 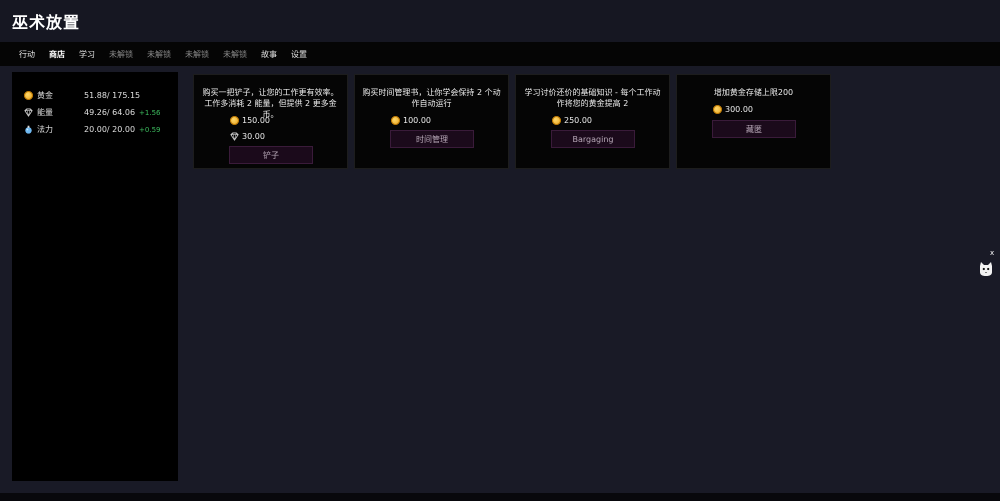 I want to click on cost-gold: 150.00, so click(x=250, y=120).